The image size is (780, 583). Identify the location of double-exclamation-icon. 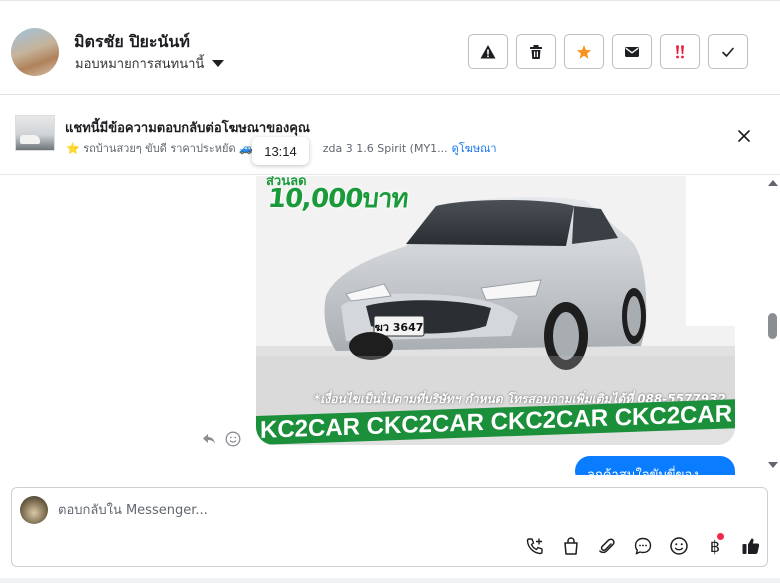
(680, 51).